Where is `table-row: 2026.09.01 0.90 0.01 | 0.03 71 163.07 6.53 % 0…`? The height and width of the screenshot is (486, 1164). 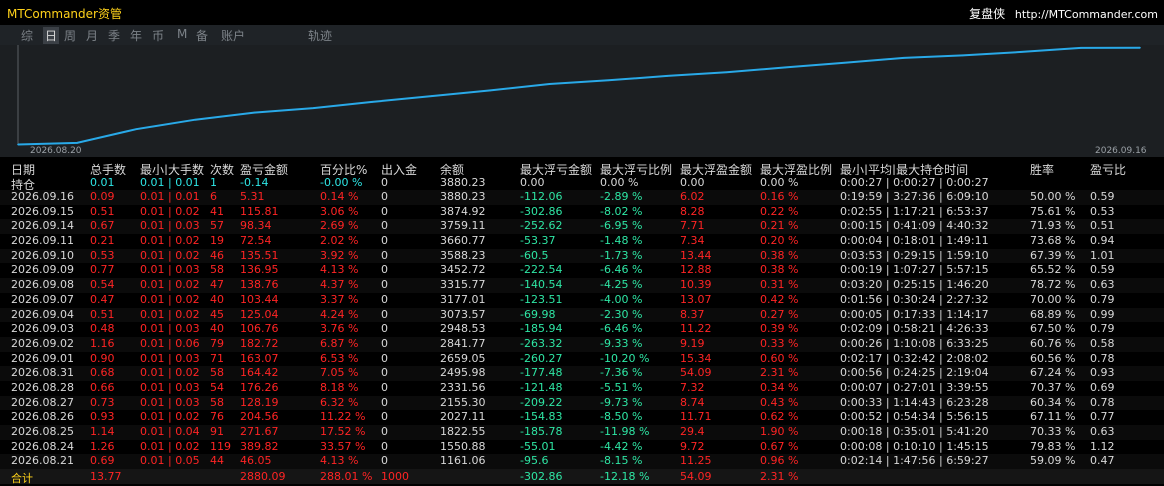
table-row: 2026.09.01 0.90 0.01 | 0.03 71 163.07 6.53 % 0… is located at coordinates (582, 359).